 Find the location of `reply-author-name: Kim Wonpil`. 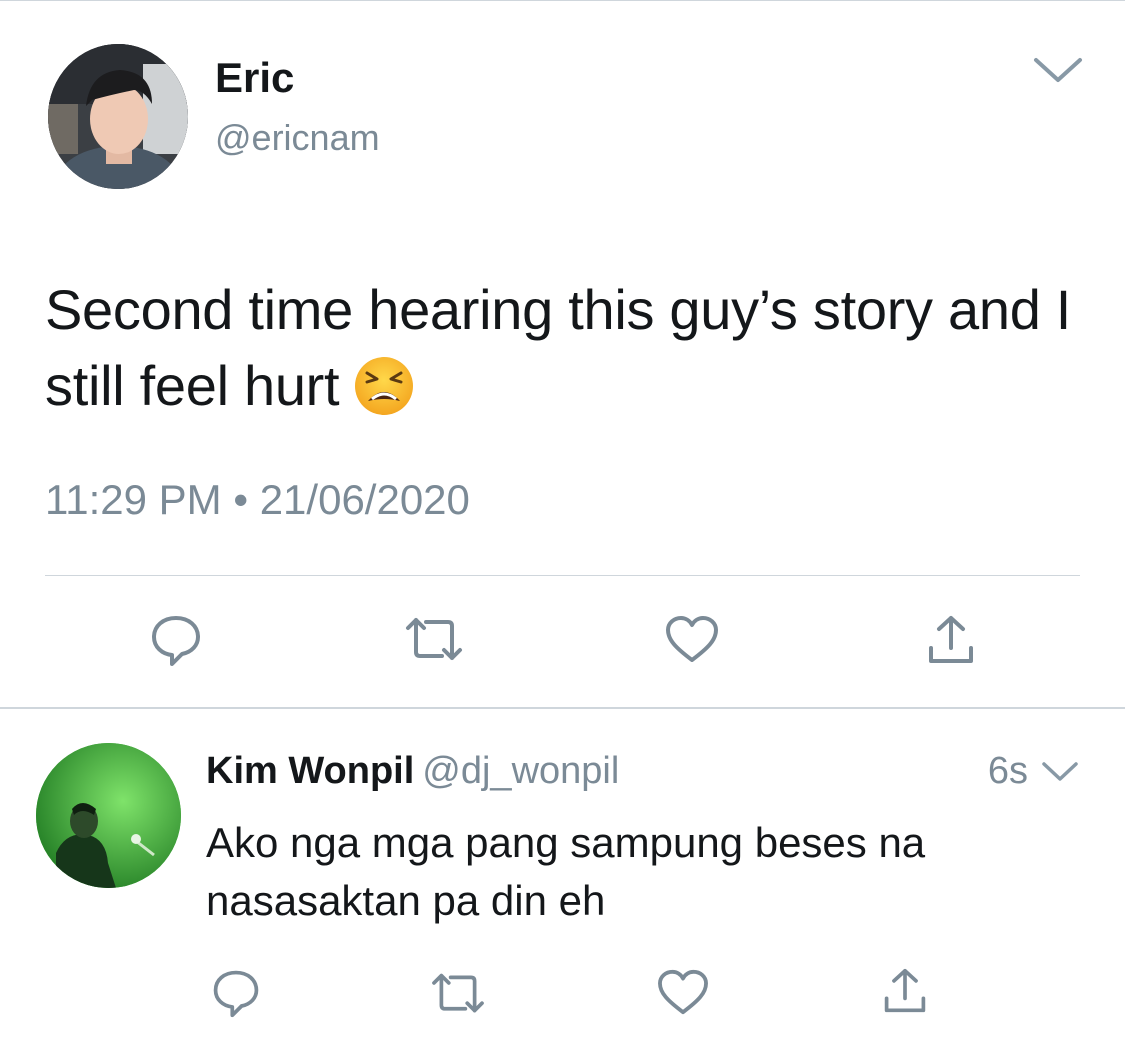

reply-author-name: Kim Wonpil is located at coordinates (310, 771).